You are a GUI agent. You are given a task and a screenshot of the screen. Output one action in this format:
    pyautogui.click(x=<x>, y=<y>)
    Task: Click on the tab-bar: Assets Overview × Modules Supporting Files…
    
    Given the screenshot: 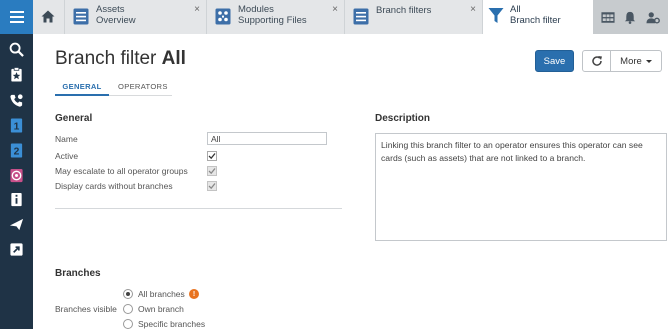 What is the action you would take?
    pyautogui.click(x=350, y=17)
    